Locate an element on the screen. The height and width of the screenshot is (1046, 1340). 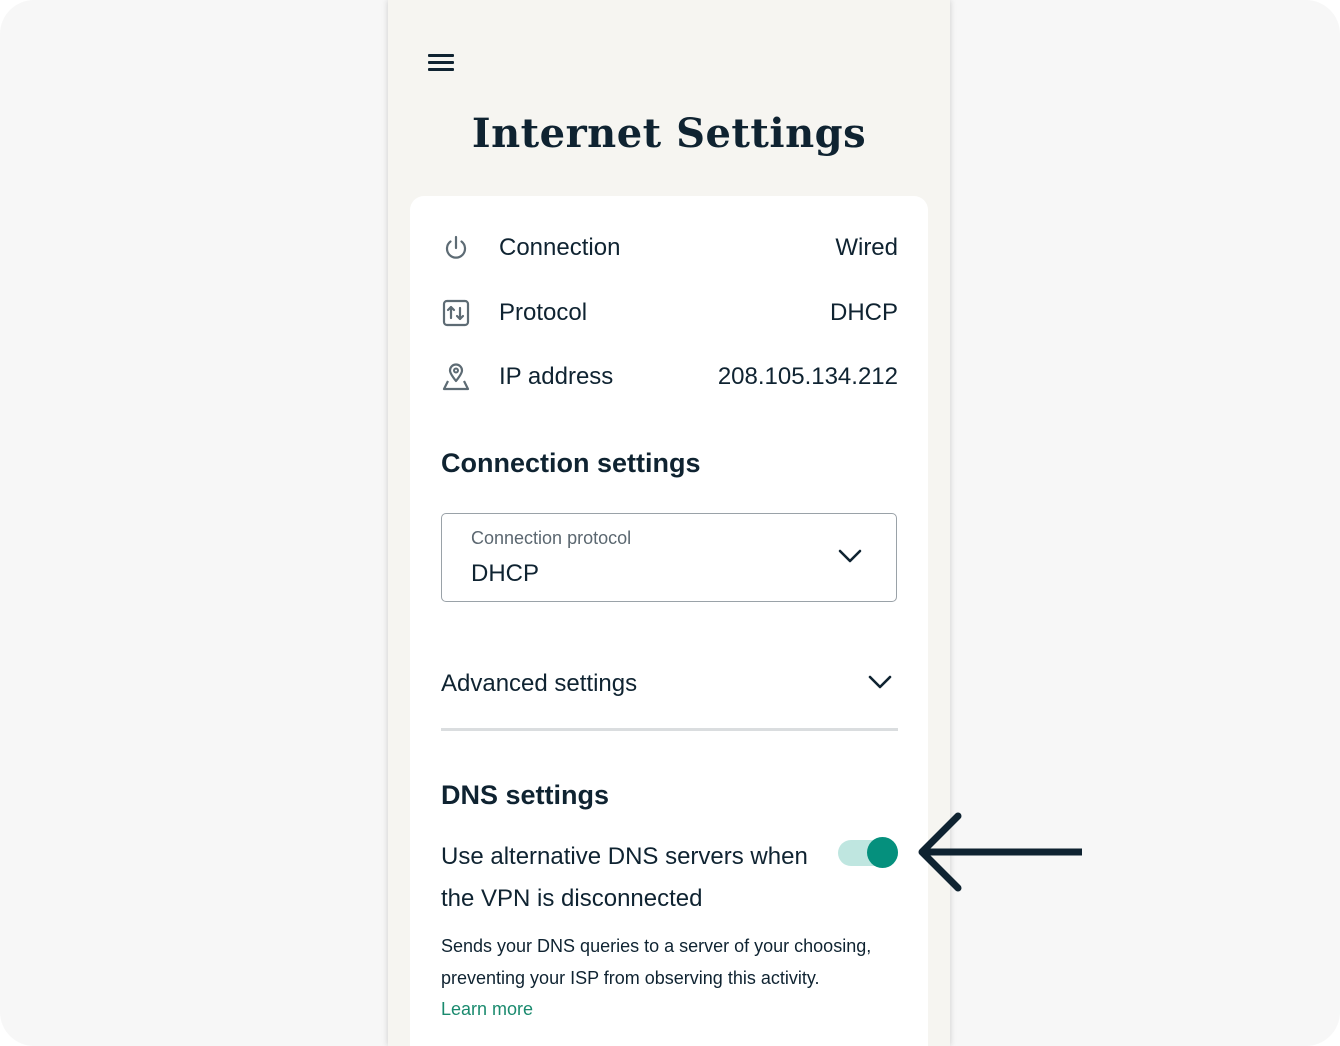
connection-protocol-value: DHCP is located at coordinates (505, 573).